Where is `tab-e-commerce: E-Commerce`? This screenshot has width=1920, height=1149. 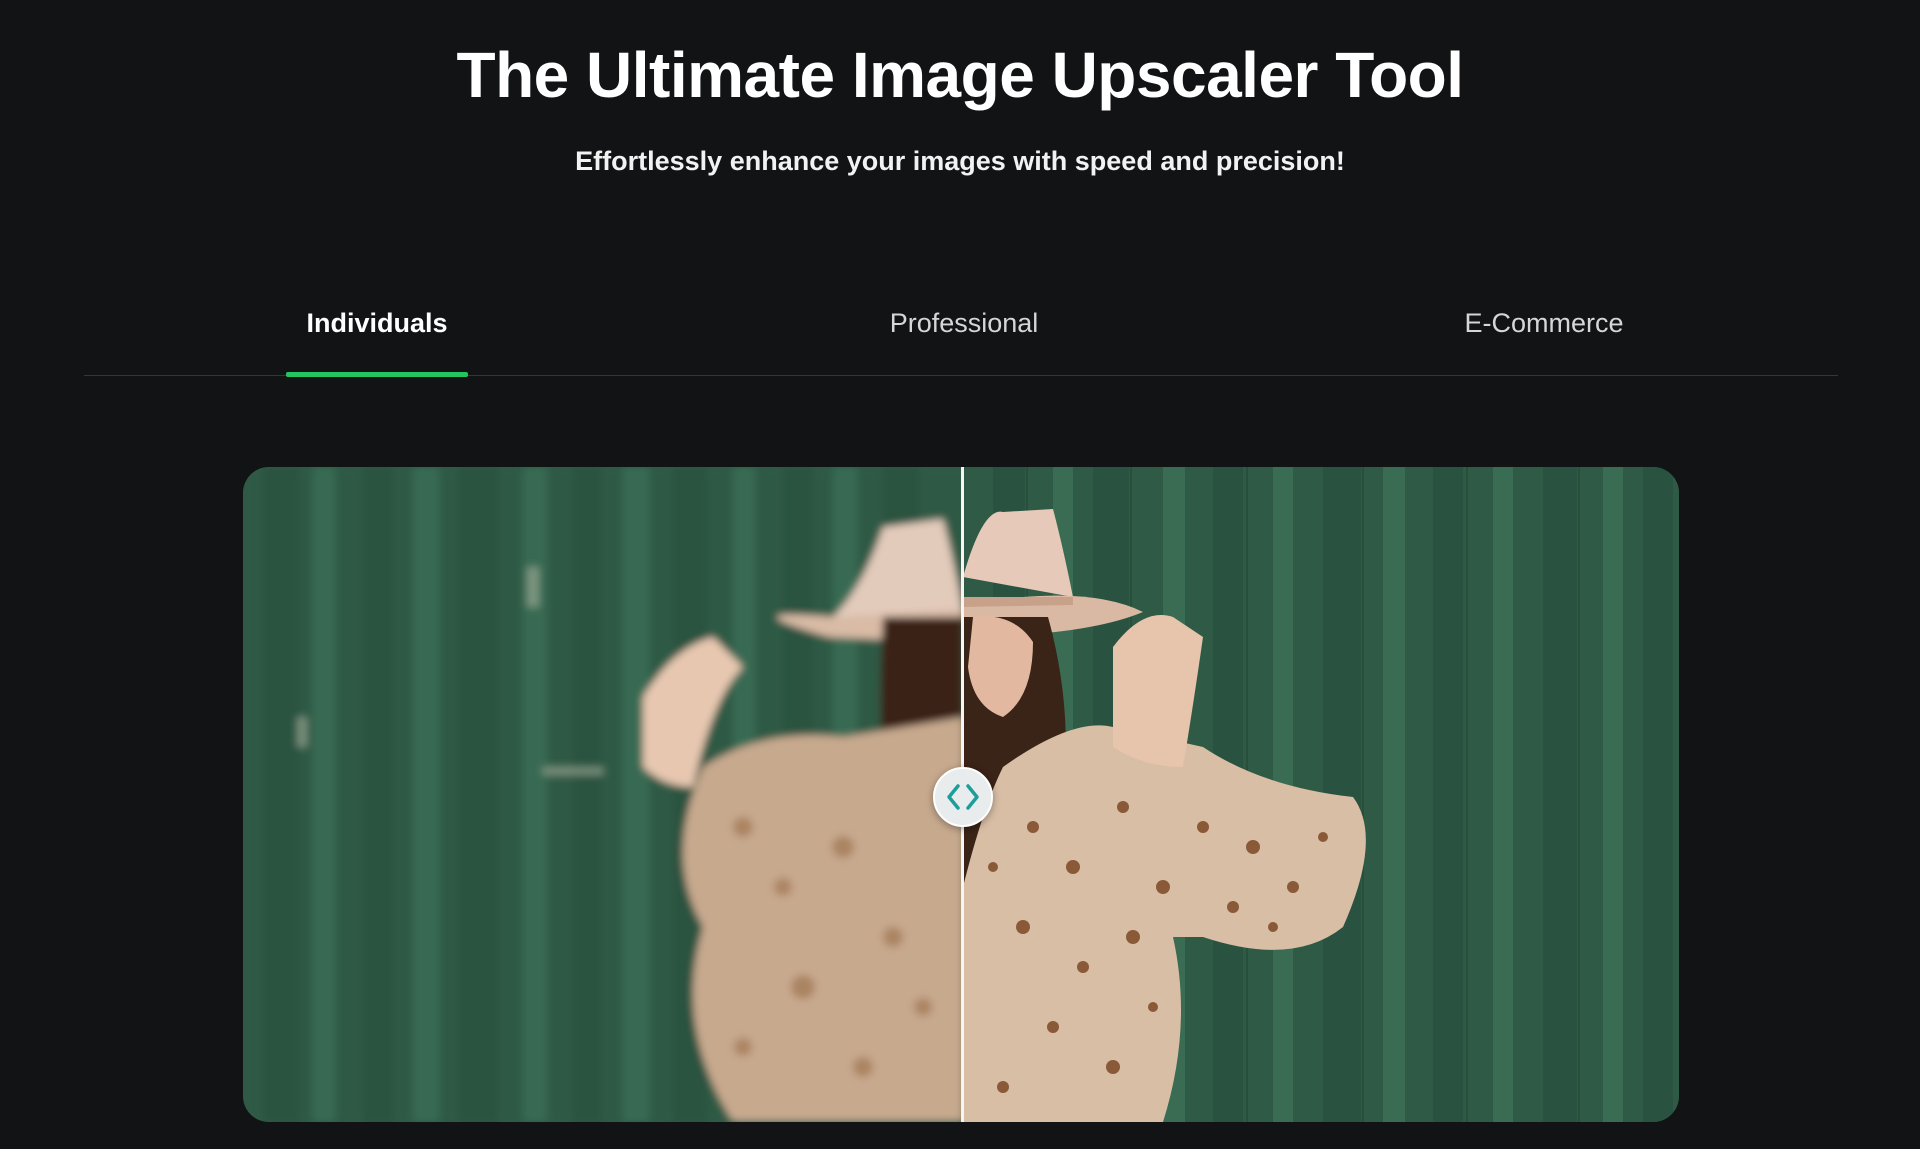
tab-e-commerce: E-Commerce is located at coordinates (1544, 342).